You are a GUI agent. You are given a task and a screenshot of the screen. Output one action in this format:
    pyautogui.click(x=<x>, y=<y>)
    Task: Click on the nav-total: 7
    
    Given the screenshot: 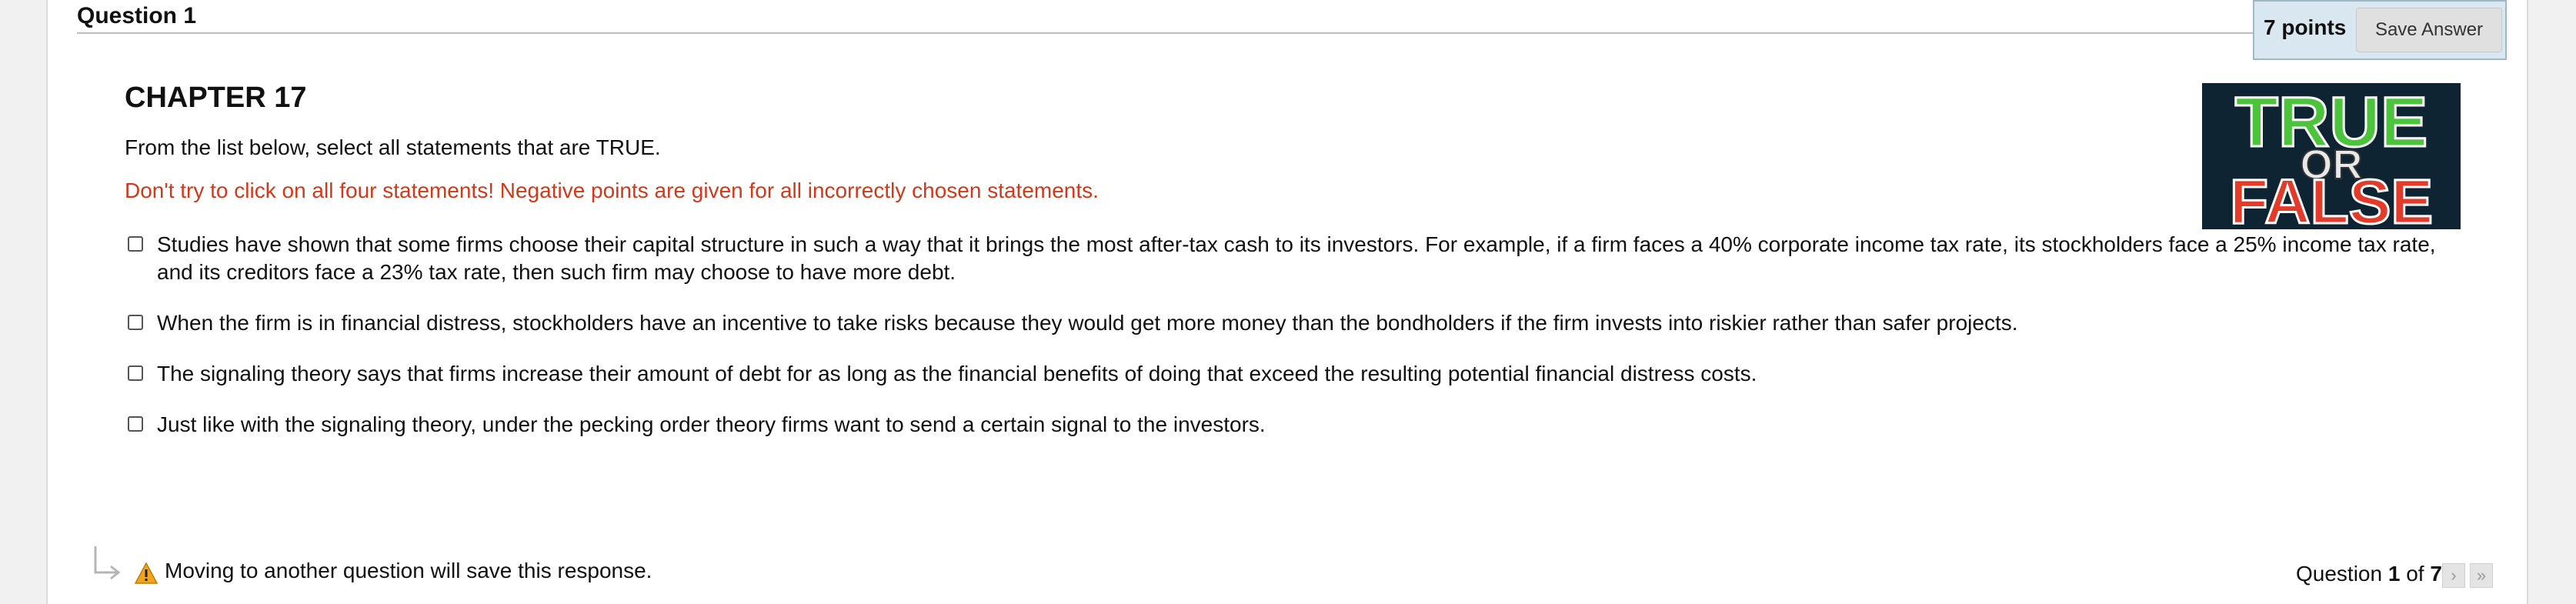 What is the action you would take?
    pyautogui.click(x=2436, y=574)
    